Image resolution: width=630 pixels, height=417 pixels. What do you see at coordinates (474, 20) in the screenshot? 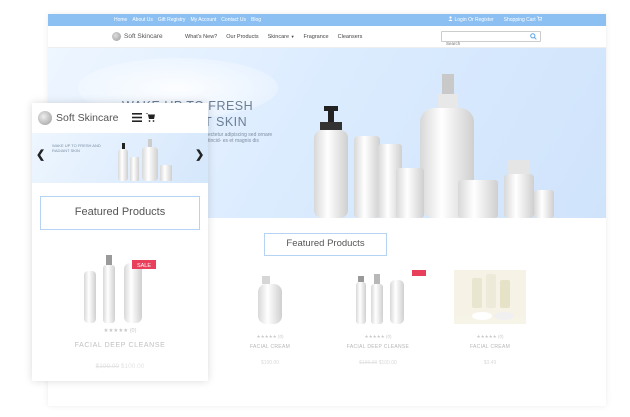
I see `login-label: Login Or Register` at bounding box center [474, 20].